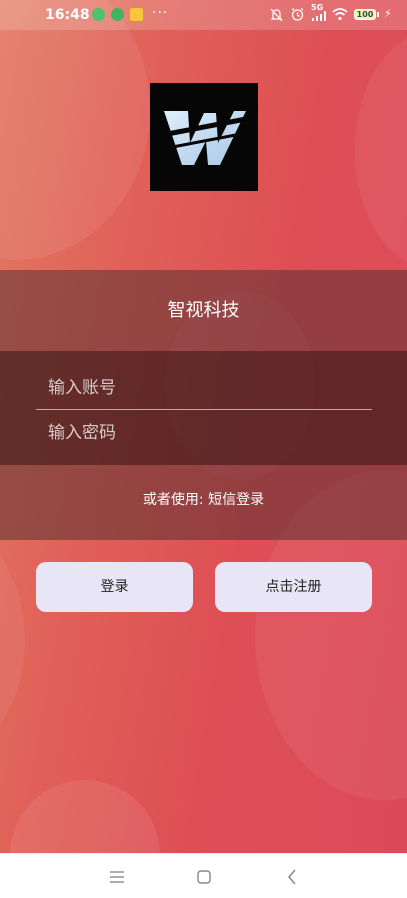  I want to click on logo-w-icon, so click(204, 138).